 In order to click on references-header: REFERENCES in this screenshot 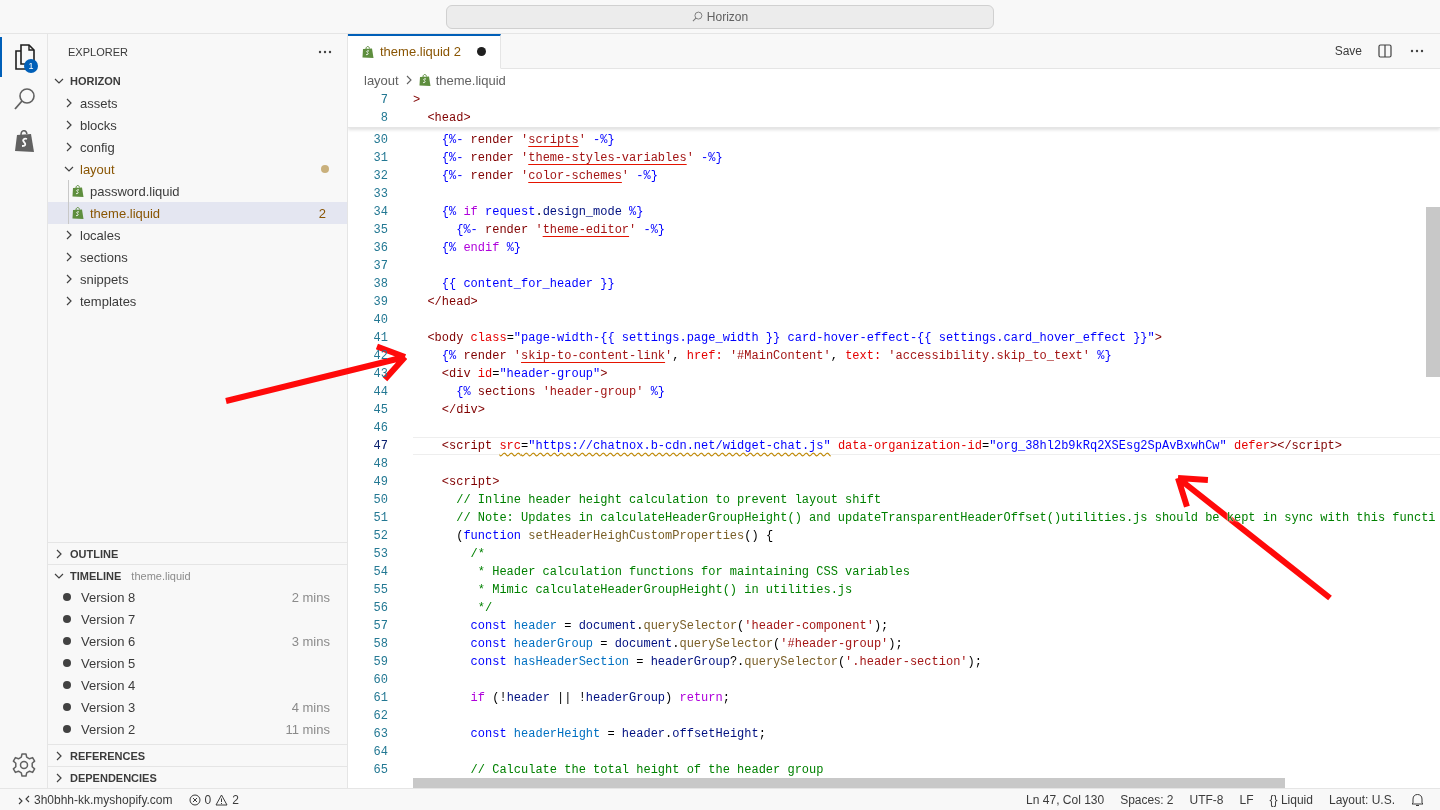, I will do `click(197, 755)`.